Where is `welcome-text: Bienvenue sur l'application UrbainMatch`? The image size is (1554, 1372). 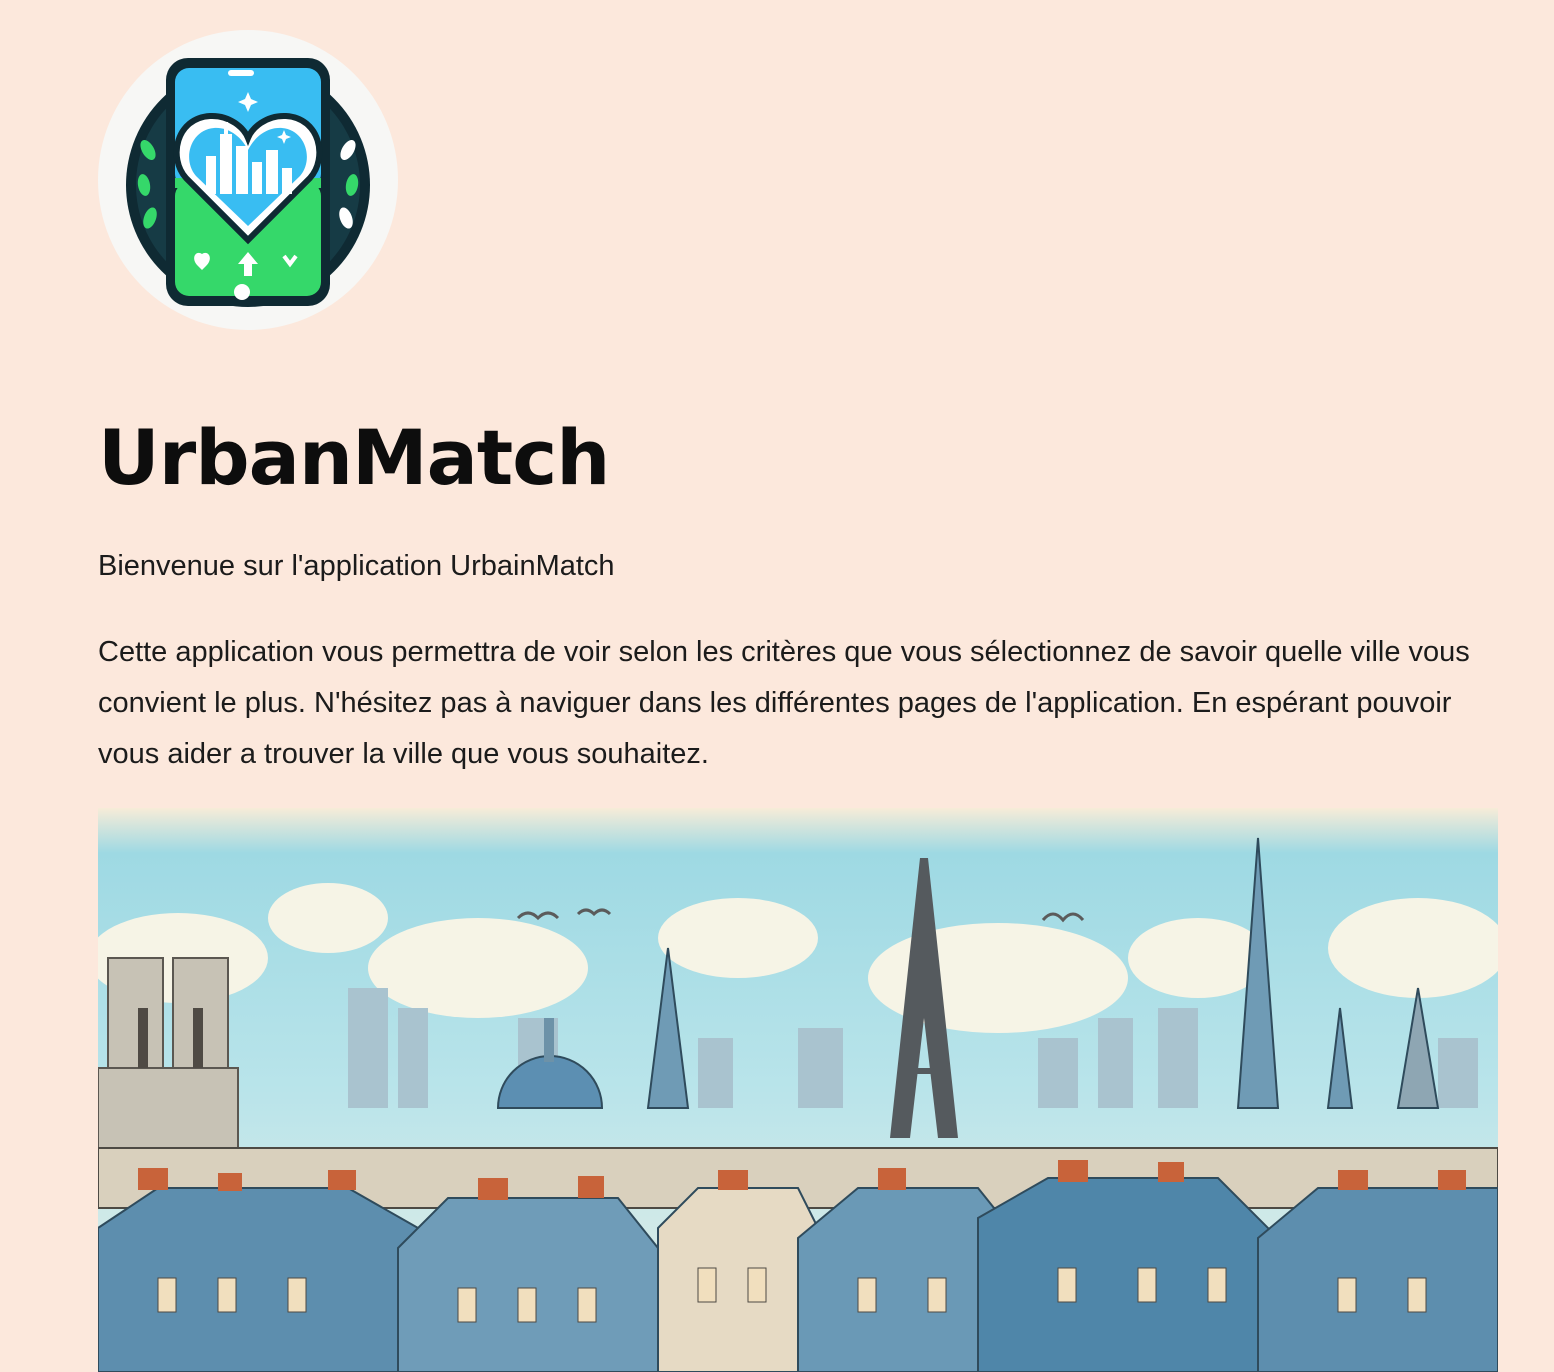 welcome-text: Bienvenue sur l'application UrbainMatch is located at coordinates (356, 566).